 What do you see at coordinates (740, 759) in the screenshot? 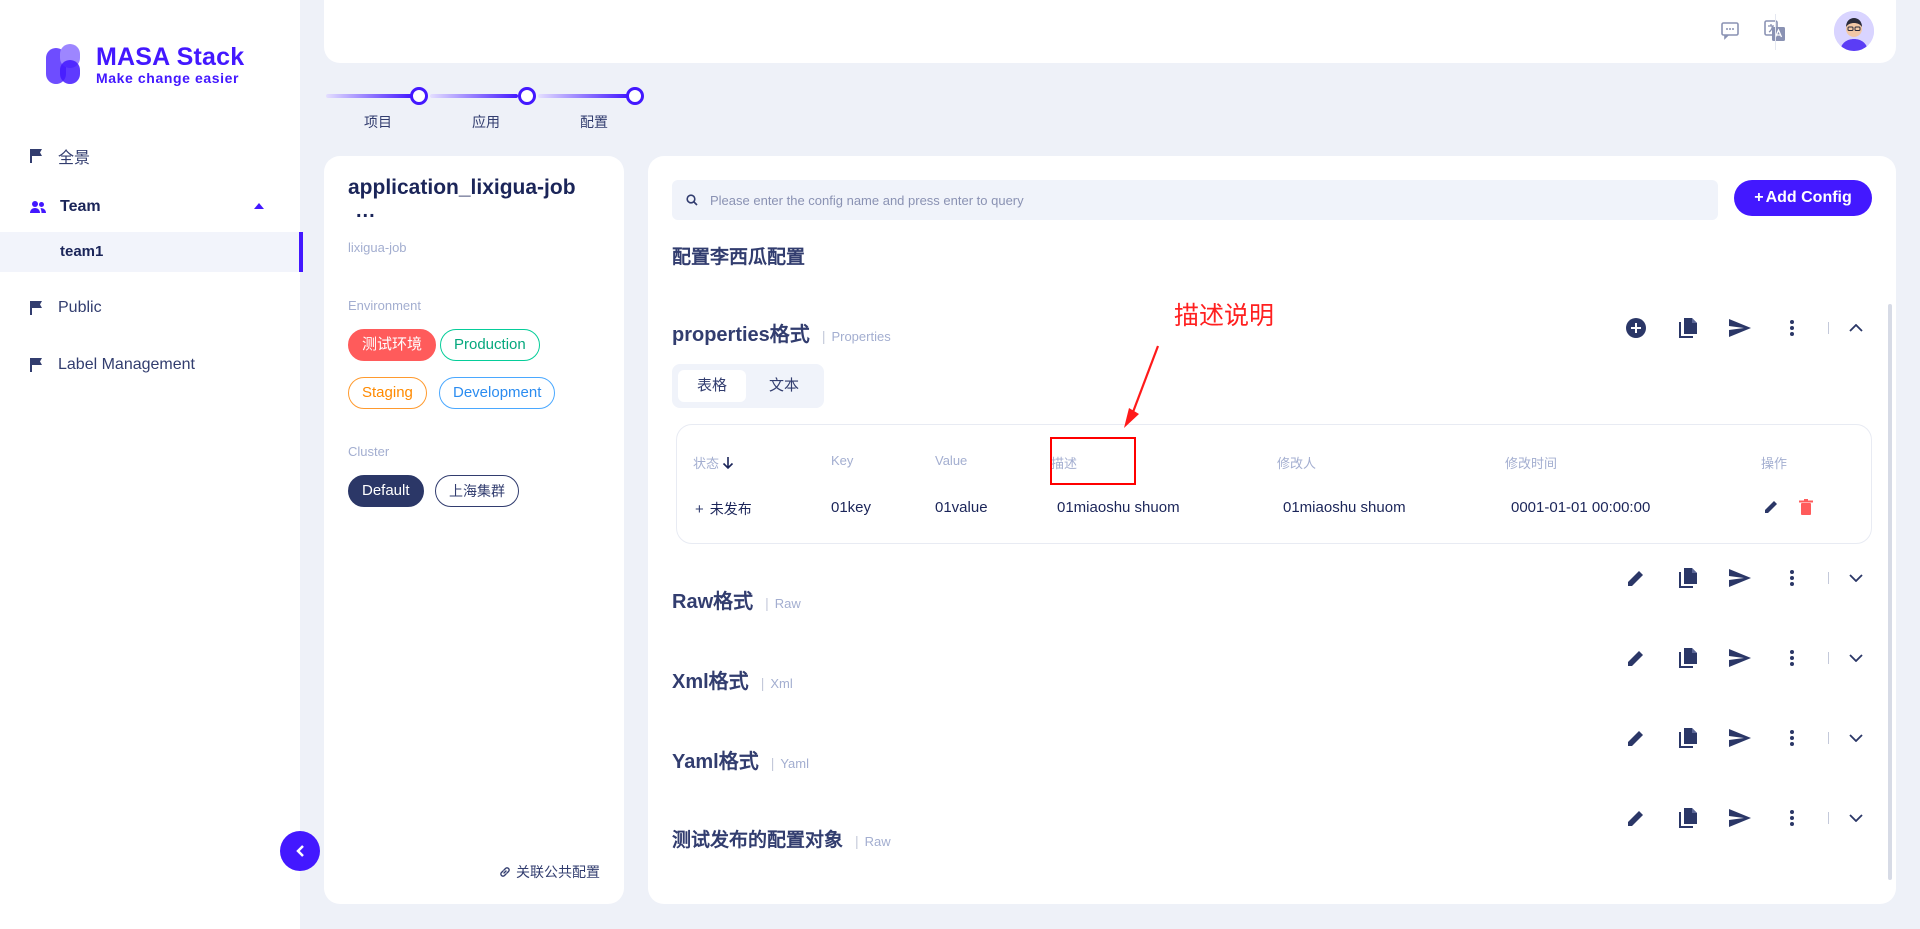
I see `config-section-yaml: Yaml格式 | Yaml` at bounding box center [740, 759].